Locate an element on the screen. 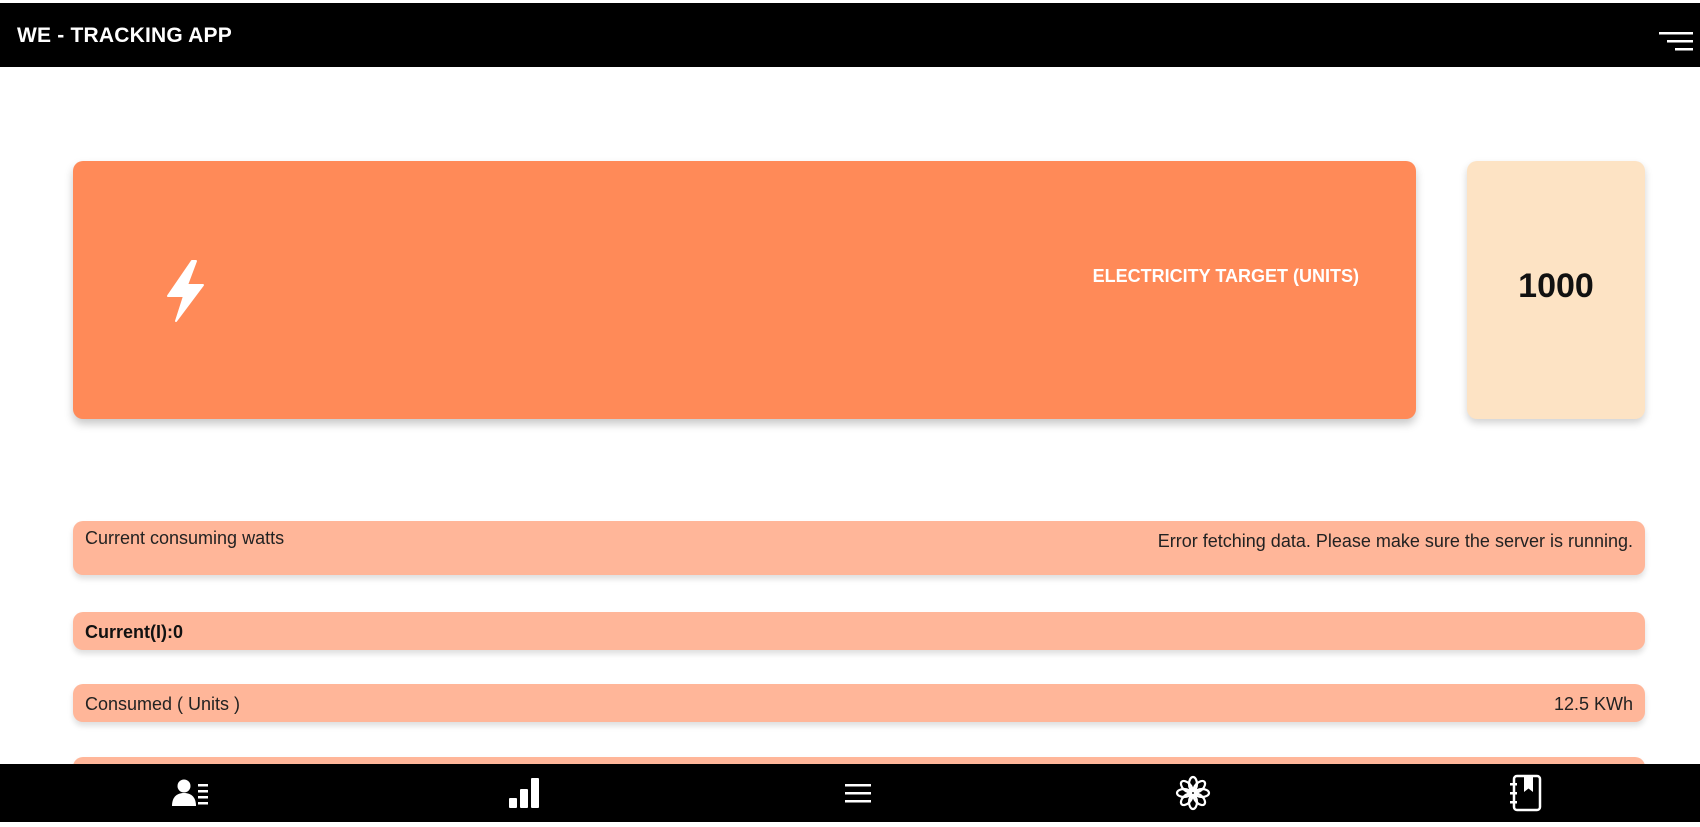  electricity-target-value: 1000 is located at coordinates (1556, 286).